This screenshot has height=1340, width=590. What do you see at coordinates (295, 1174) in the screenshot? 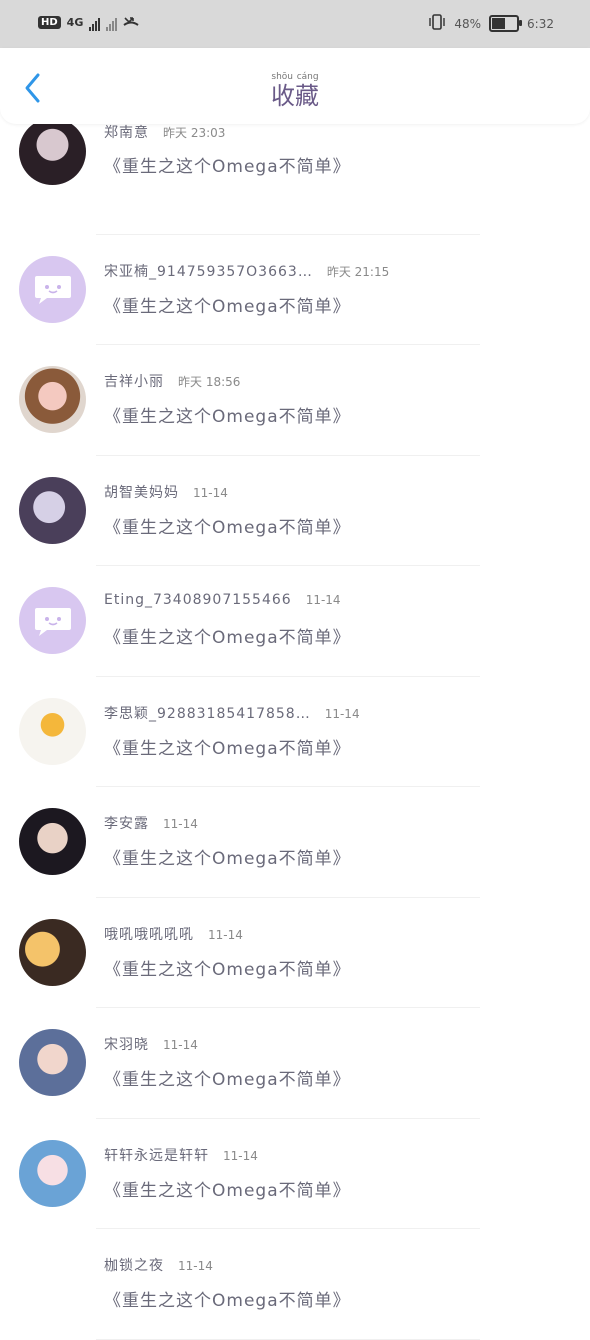
I see `list-item: 轩轩永远是轩轩 11-14 《重生之这个Omega不简单》` at bounding box center [295, 1174].